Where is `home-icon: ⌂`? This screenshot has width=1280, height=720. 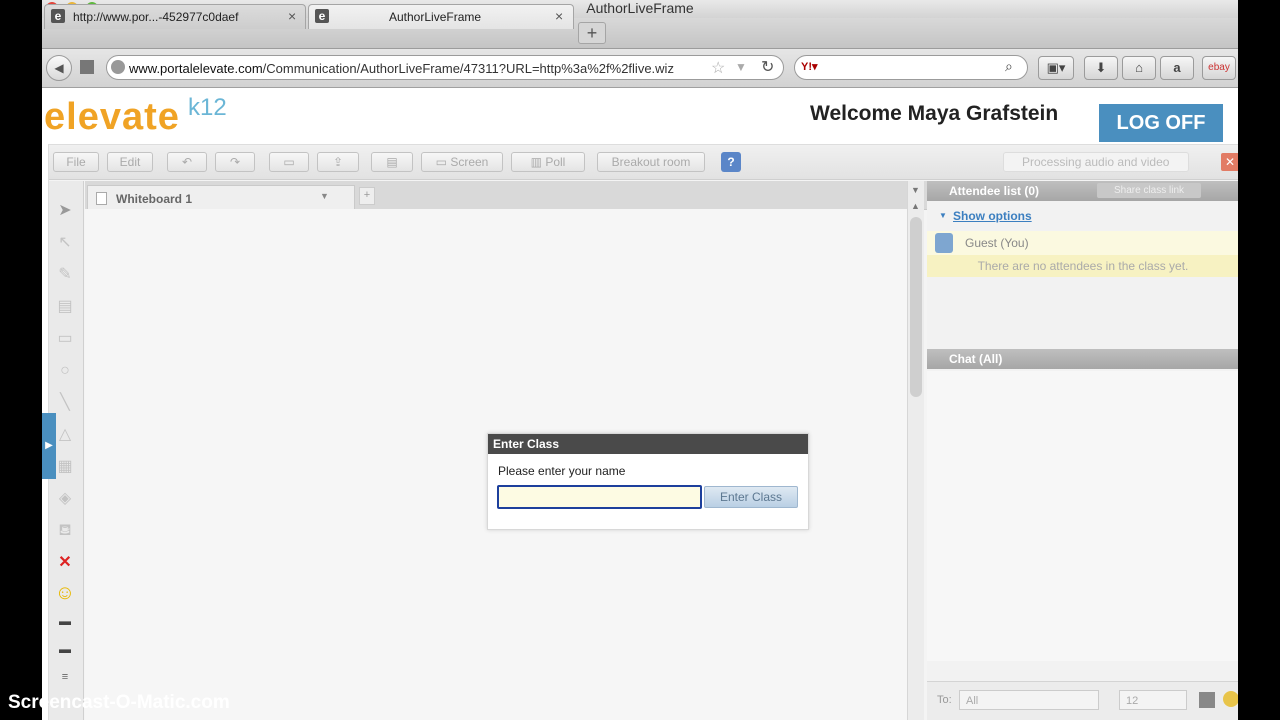 home-icon: ⌂ is located at coordinates (1139, 68).